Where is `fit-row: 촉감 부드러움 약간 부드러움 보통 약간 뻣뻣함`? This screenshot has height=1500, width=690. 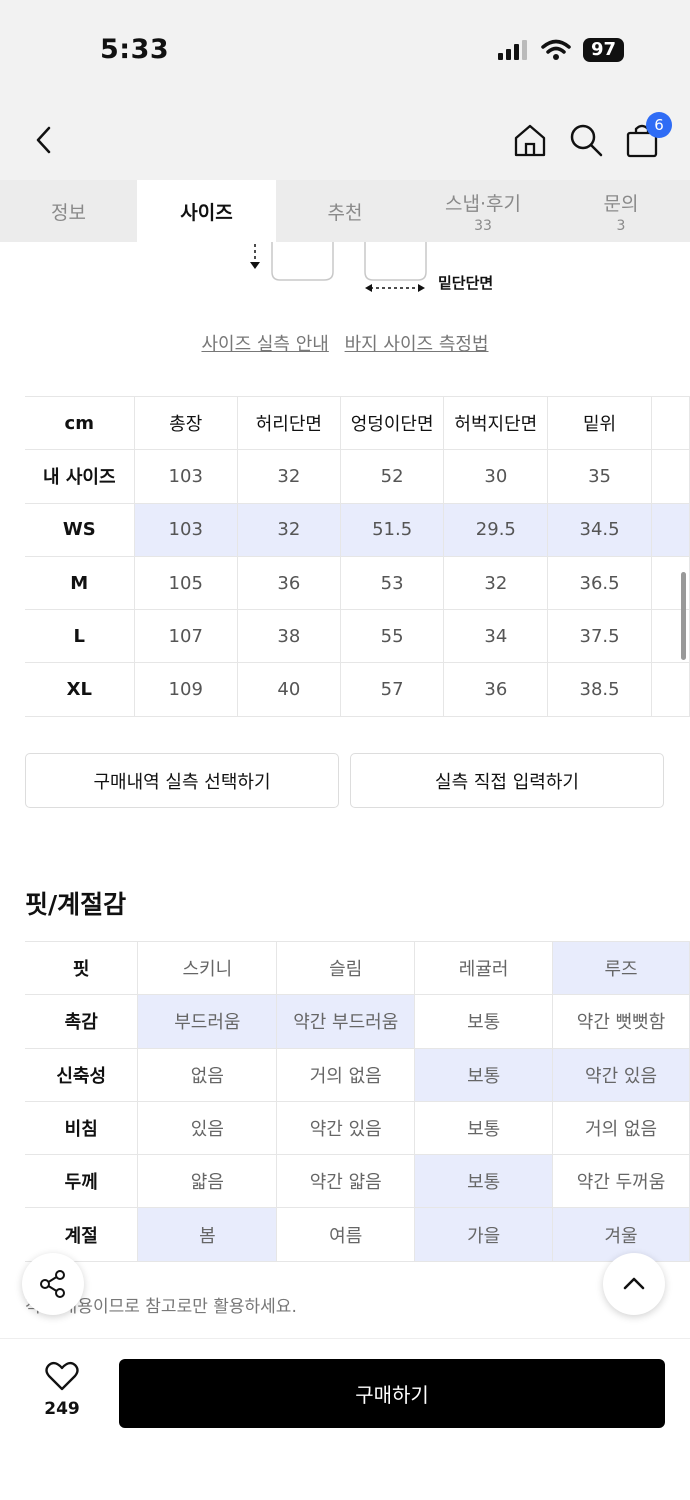 fit-row: 촉감 부드러움 약간 부드러움 보통 약간 뻣뻣함 is located at coordinates (357, 1021).